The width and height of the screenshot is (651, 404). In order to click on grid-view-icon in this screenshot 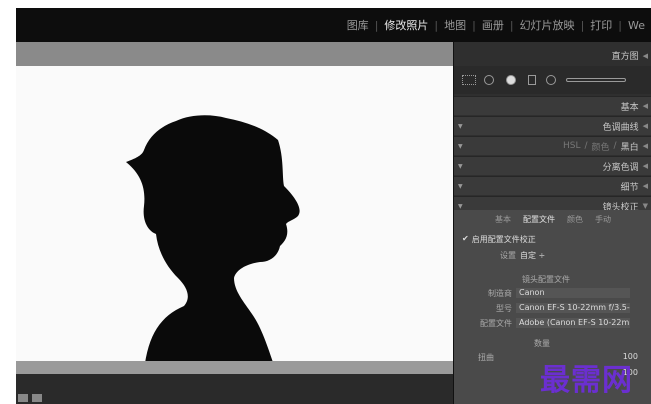, I will do `click(23, 398)`.